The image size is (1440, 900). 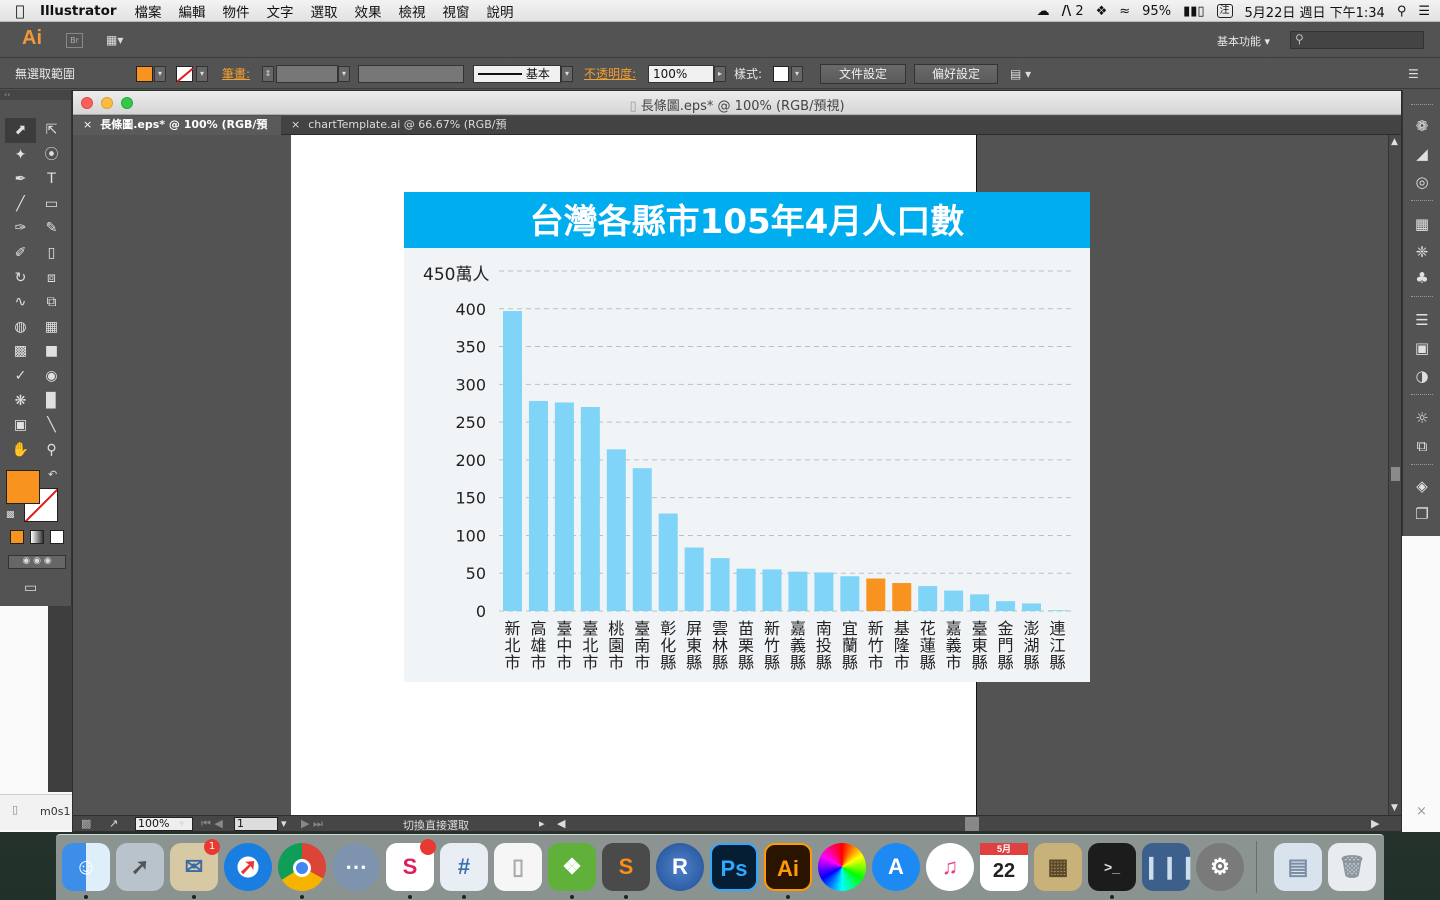 I want to click on layers-panel-icon: ◈, so click(x=1422, y=486).